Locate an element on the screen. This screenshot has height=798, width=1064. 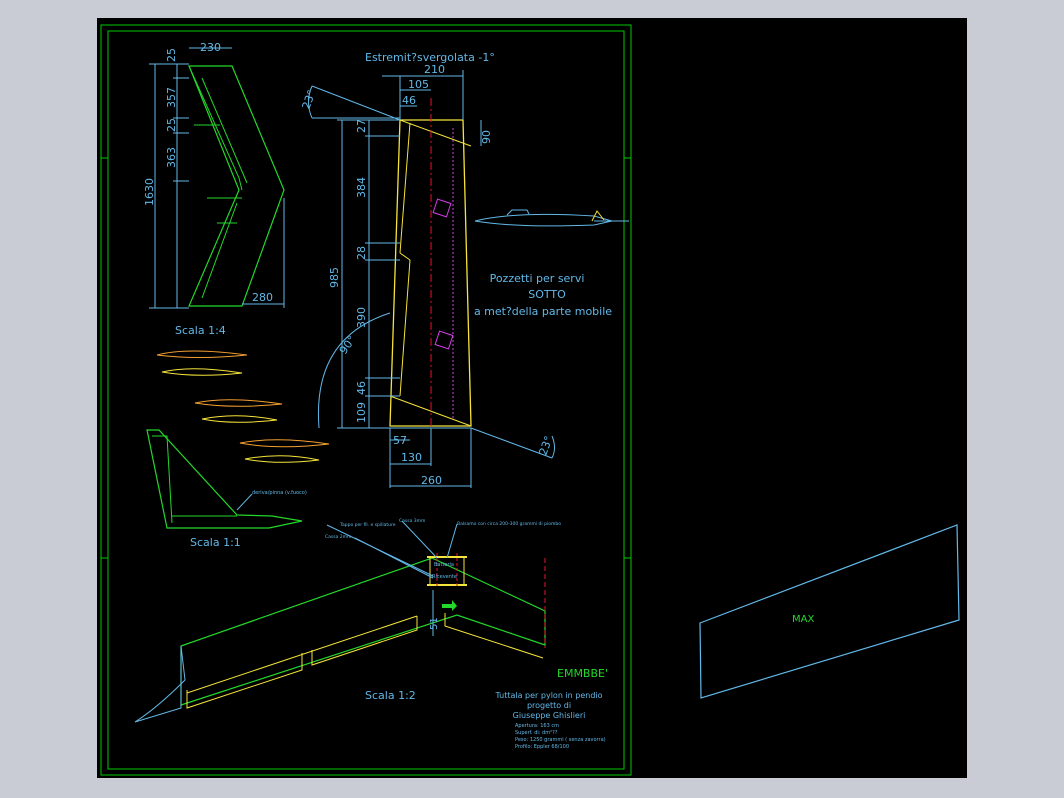
dim-span: 1630 is located at coordinates (149, 192).